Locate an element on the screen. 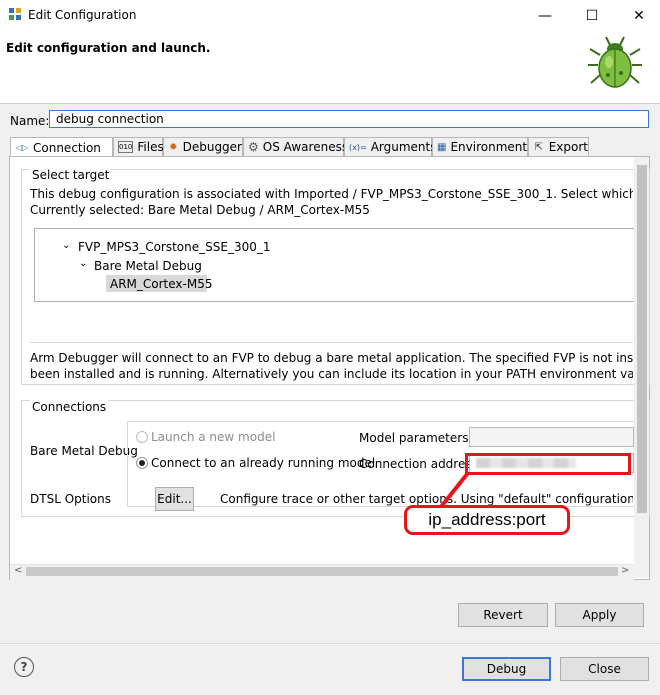 The width and height of the screenshot is (660, 695). model-parameters-label: Model parameters is located at coordinates (414, 438).